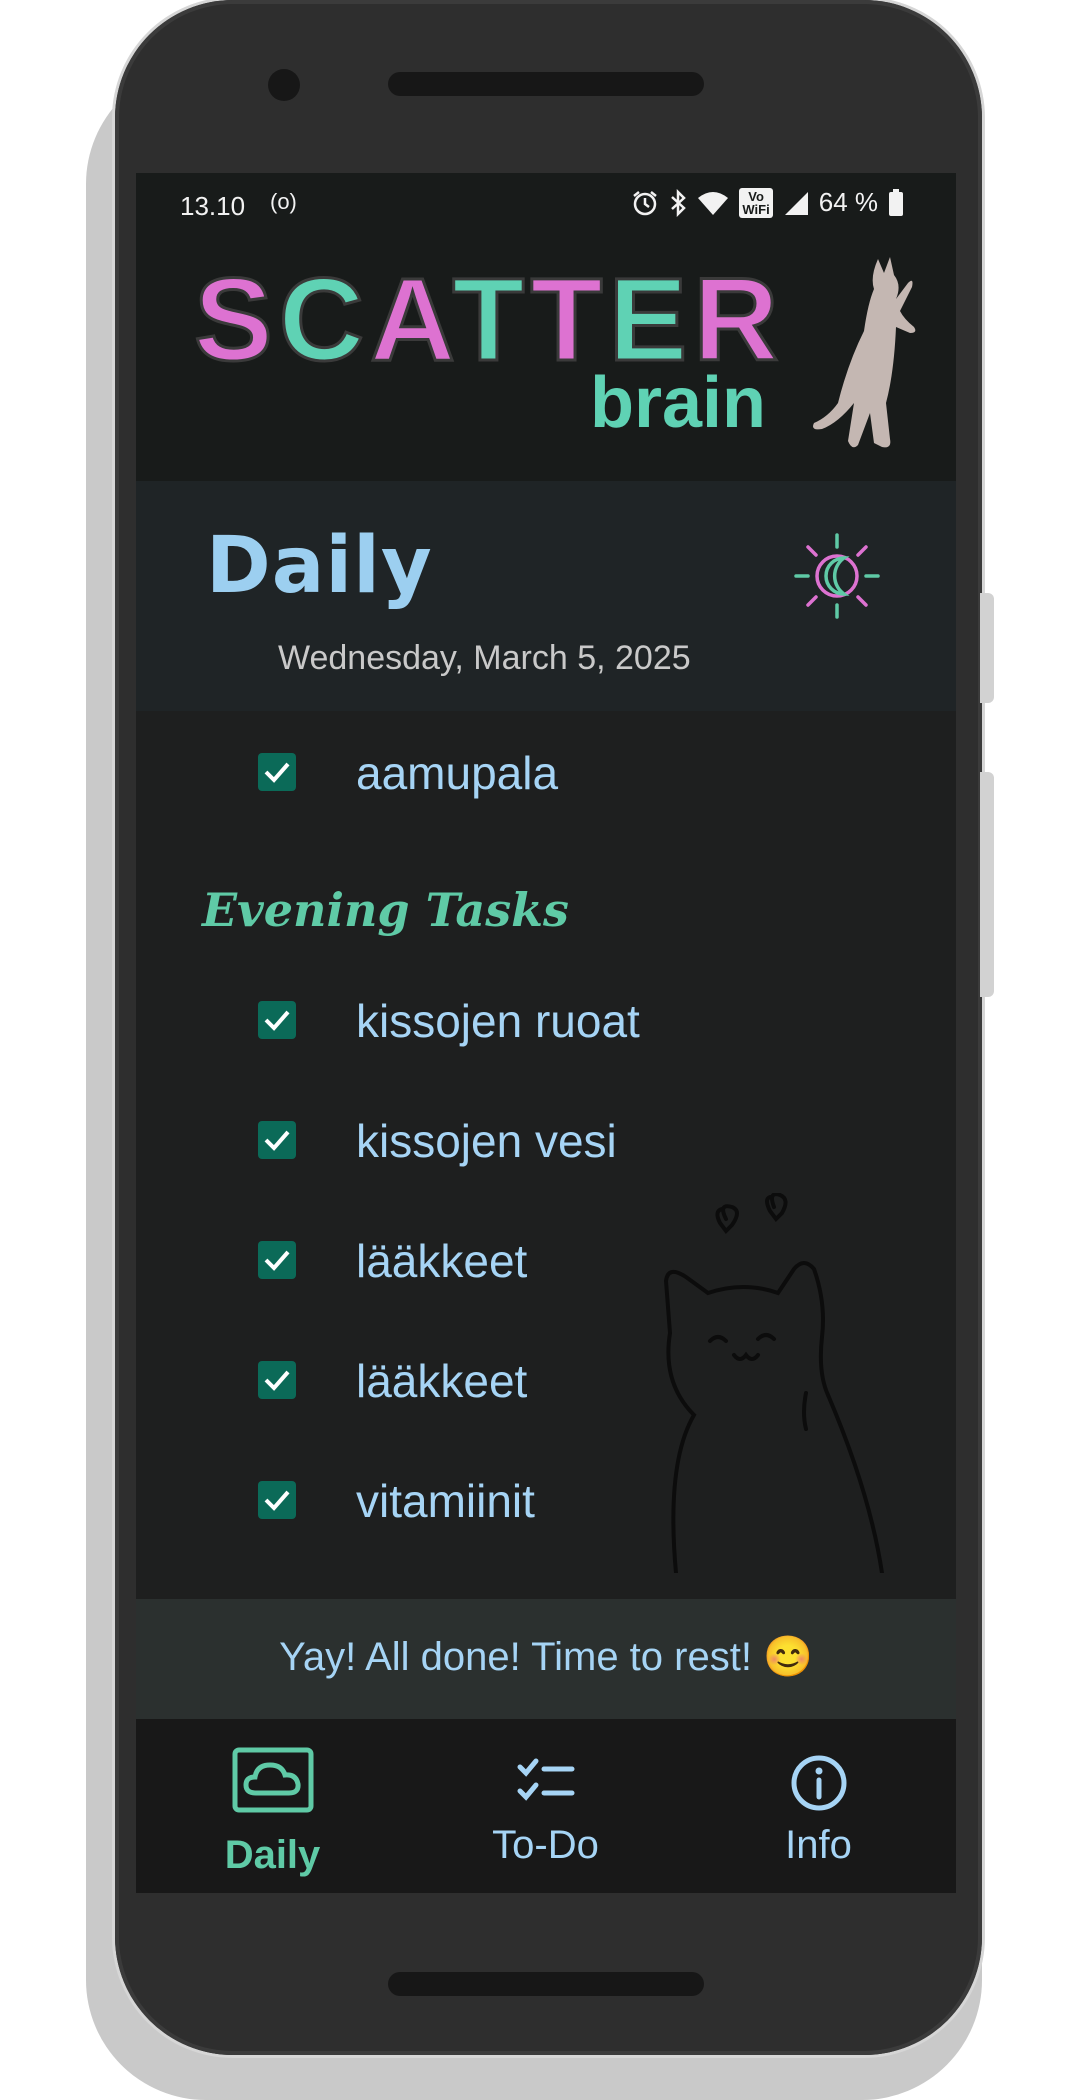  Describe the element at coordinates (546, 358) in the screenshot. I see `app-header: SCATTER brain` at that location.